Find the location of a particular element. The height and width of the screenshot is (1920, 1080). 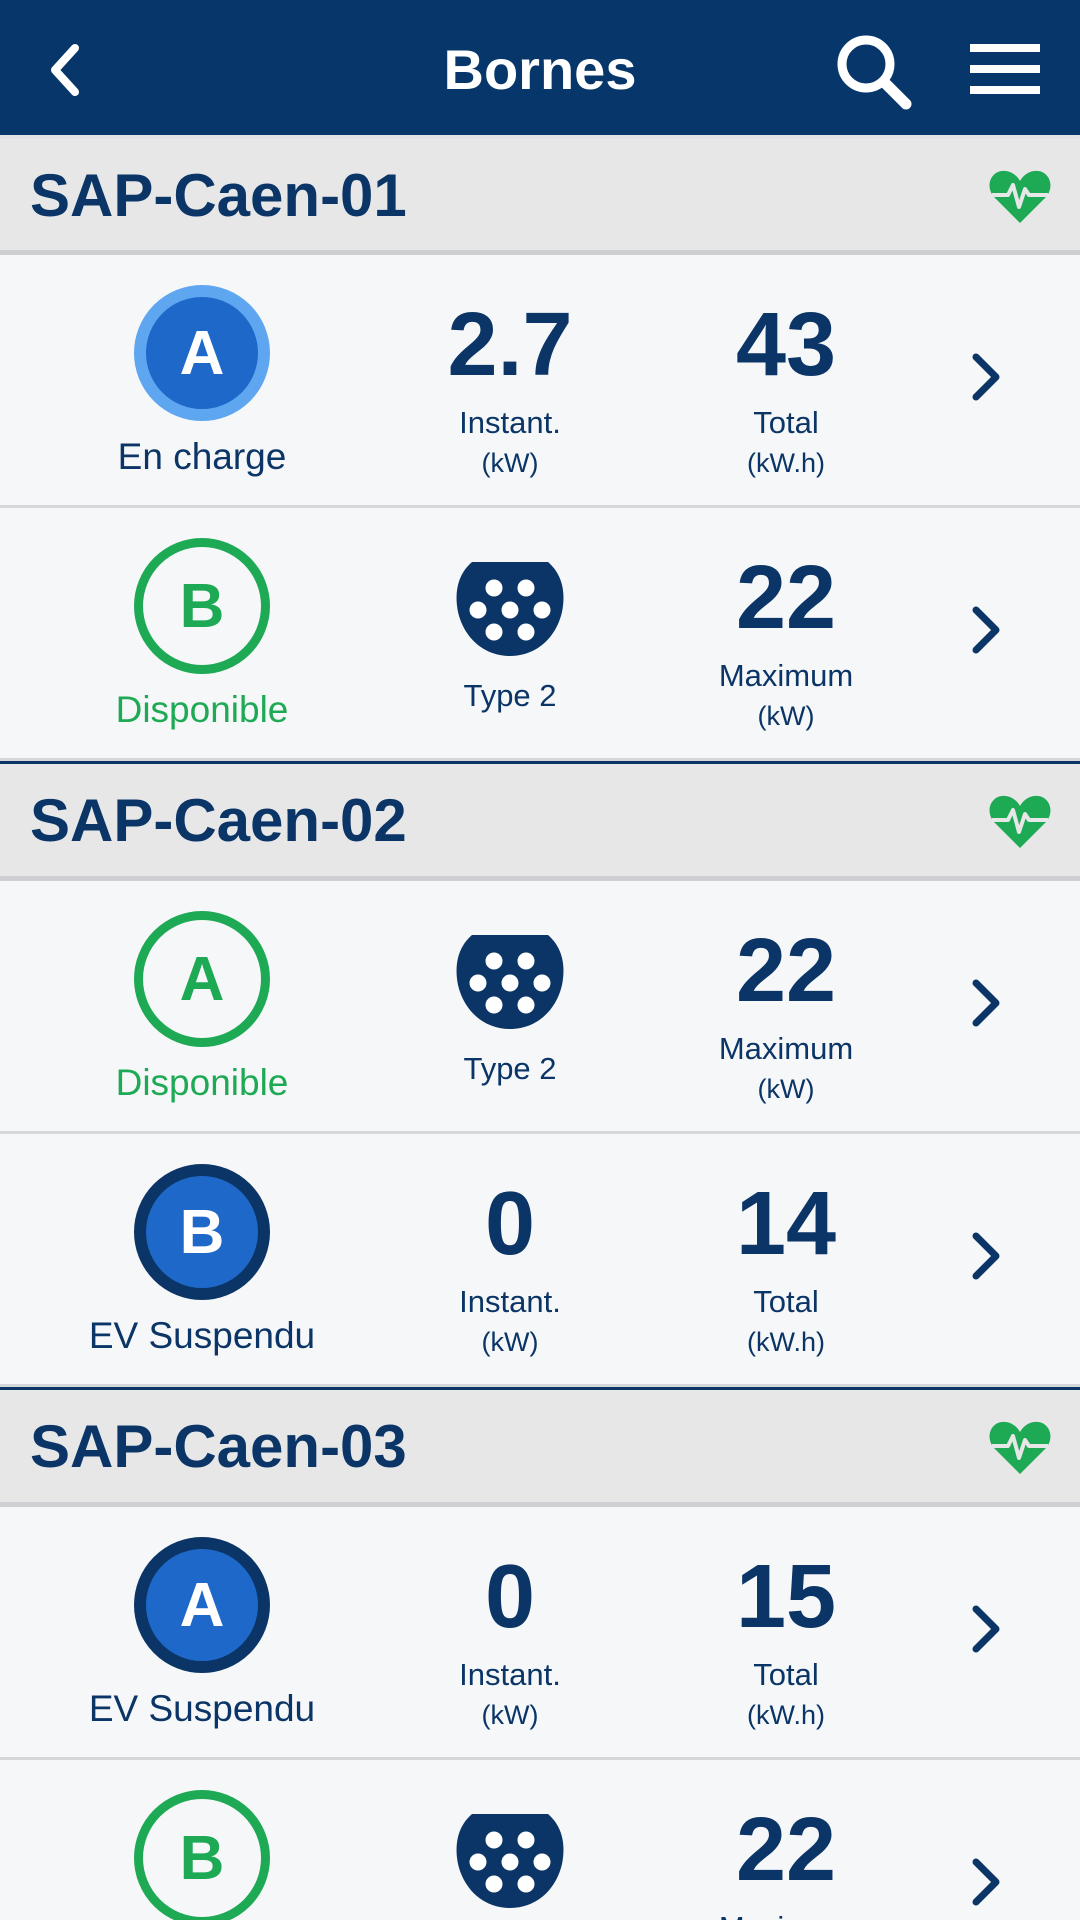

instant-power: 2.7 Instant. (kW) is located at coordinates (510, 380).